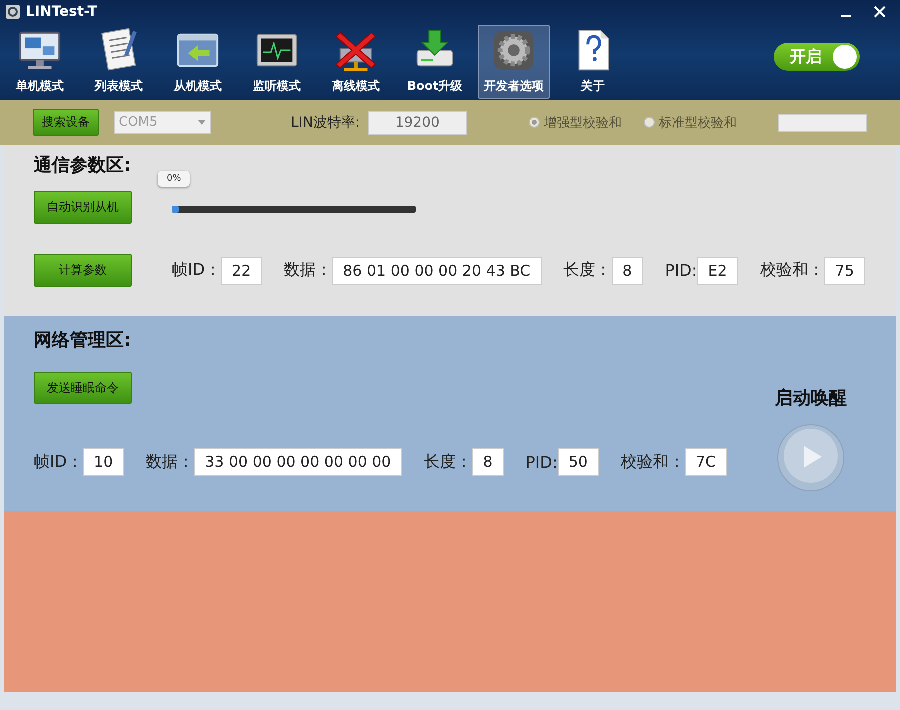 The image size is (900, 710). Describe the element at coordinates (880, 12) in the screenshot. I see `close-icon` at that location.